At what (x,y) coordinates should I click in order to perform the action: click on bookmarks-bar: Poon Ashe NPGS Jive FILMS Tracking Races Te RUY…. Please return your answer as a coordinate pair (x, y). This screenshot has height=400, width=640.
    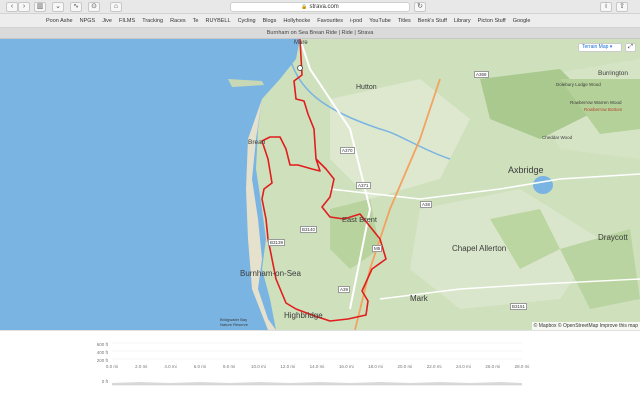
    Looking at the image, I should click on (320, 21).